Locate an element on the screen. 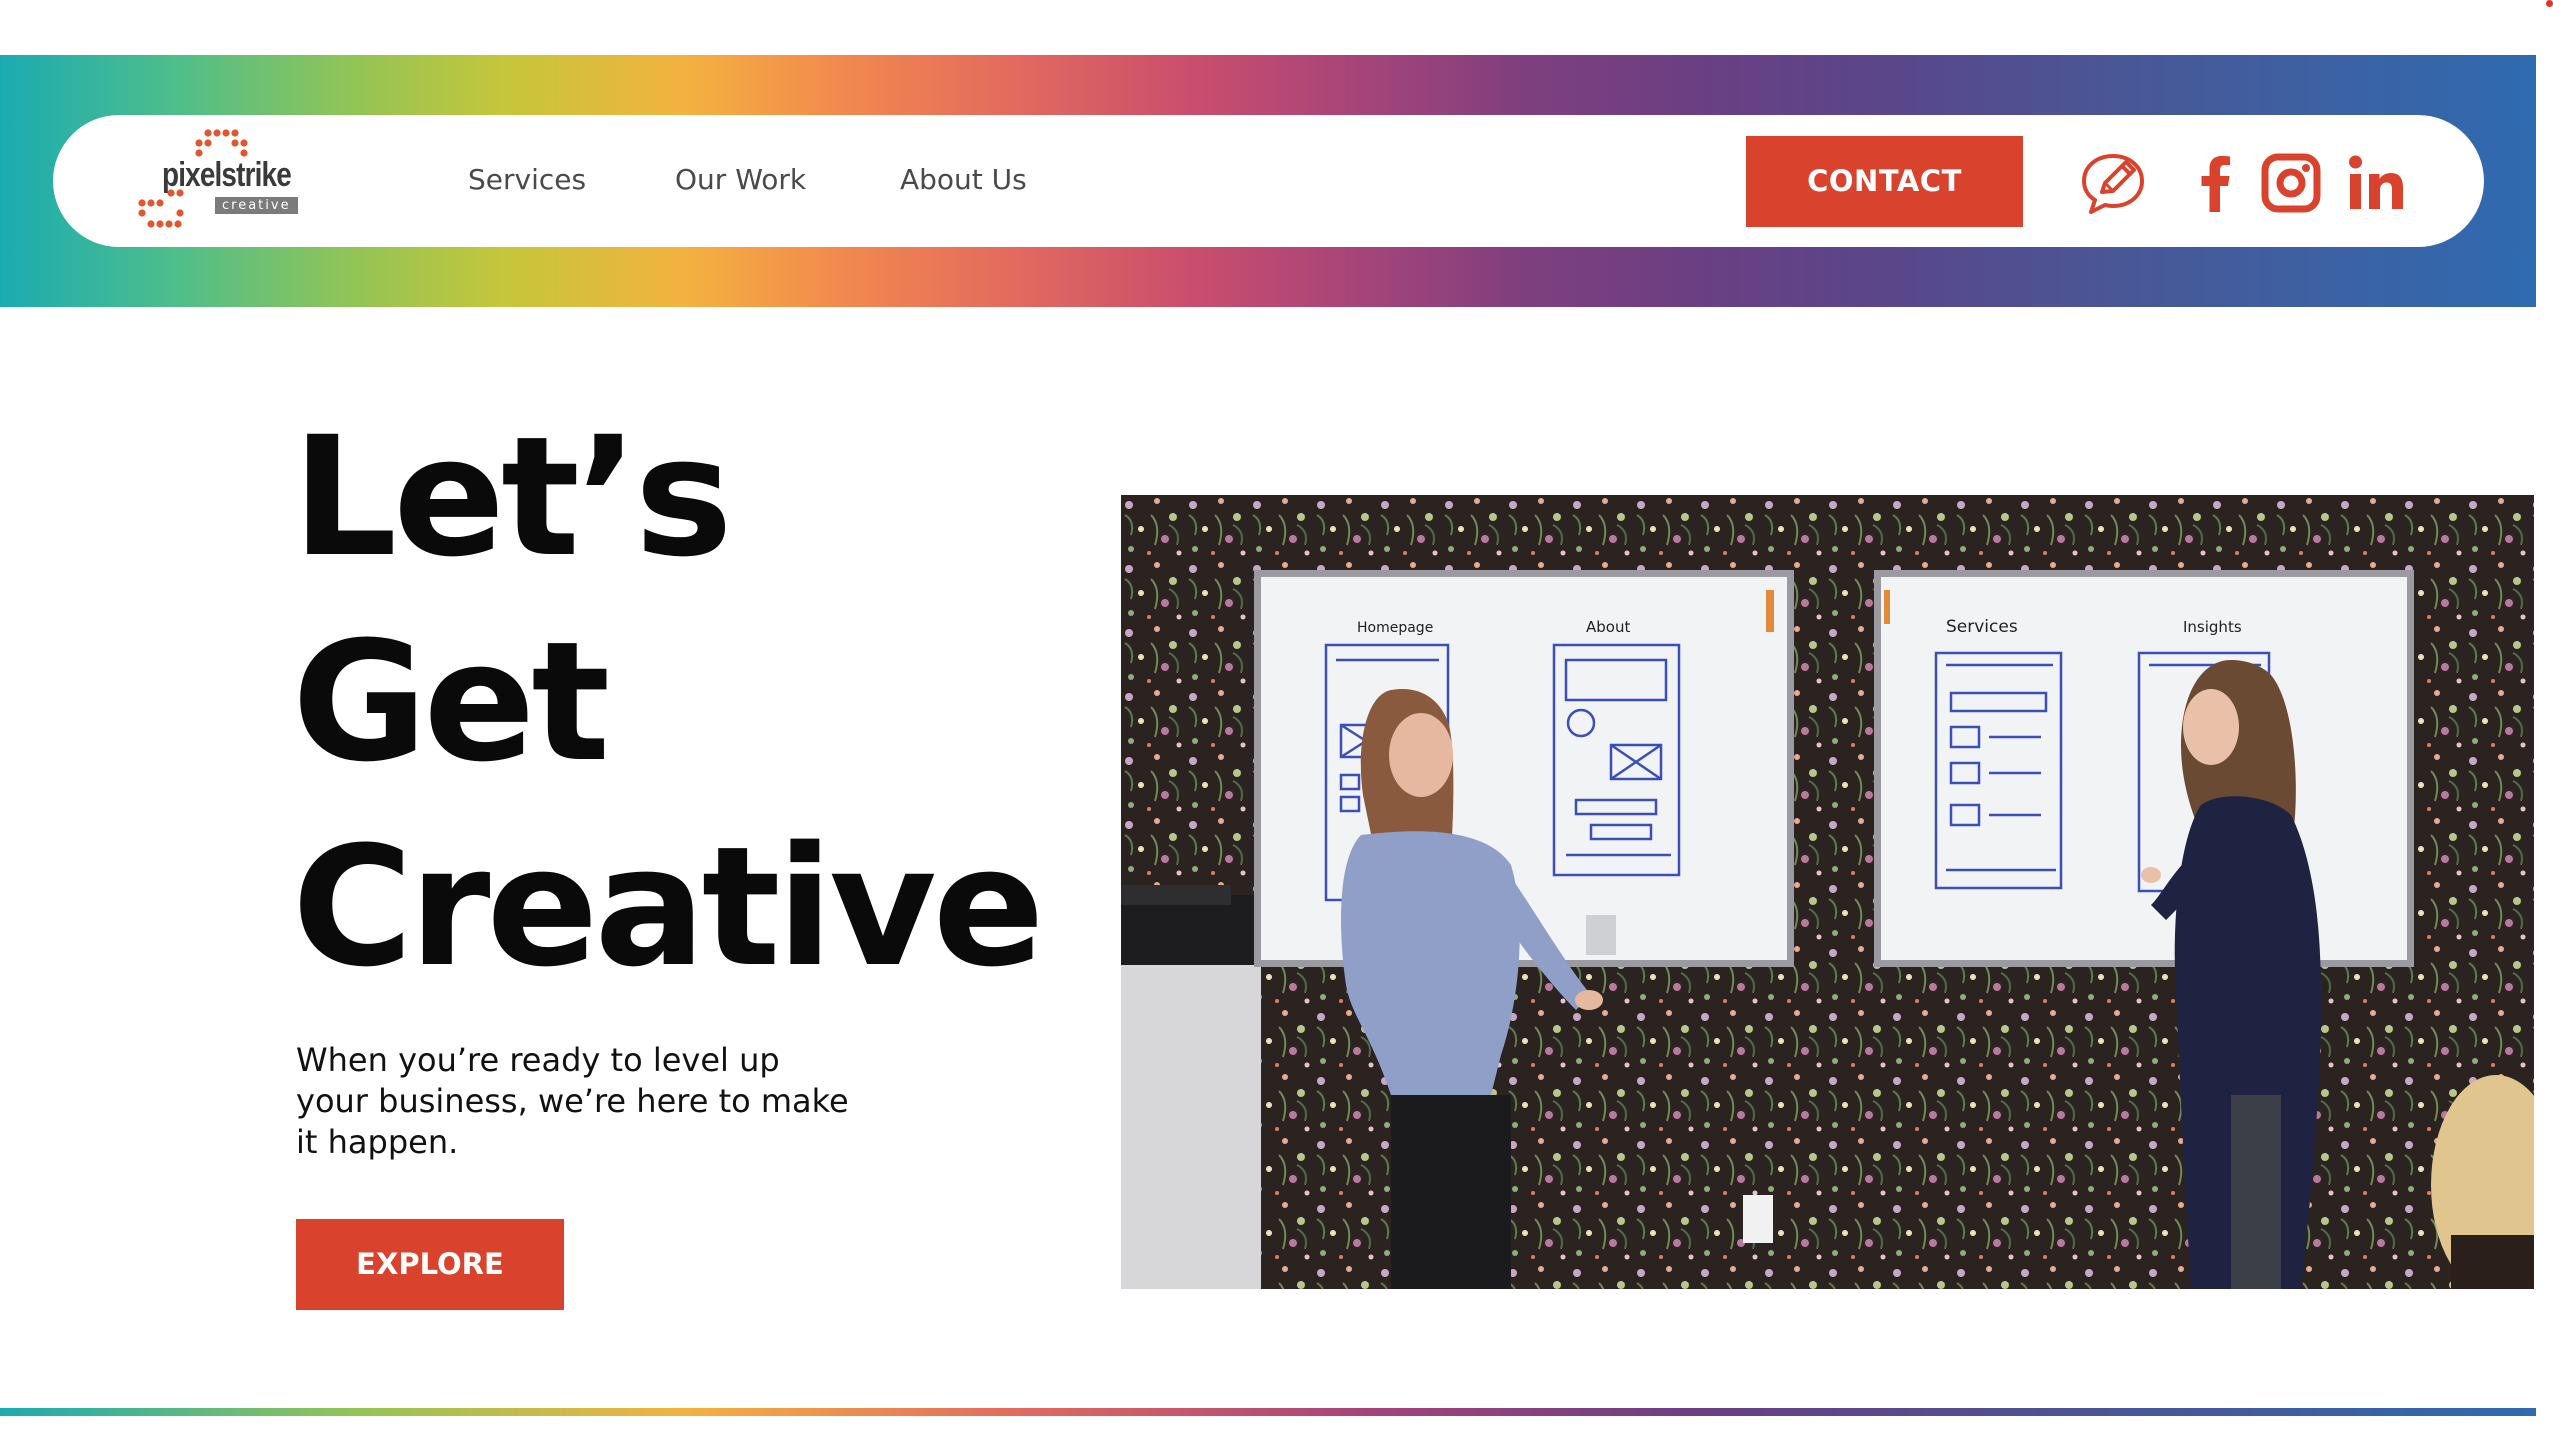 Image resolution: width=2553 pixels, height=1430 pixels. nav-link-services: Services is located at coordinates (527, 180).